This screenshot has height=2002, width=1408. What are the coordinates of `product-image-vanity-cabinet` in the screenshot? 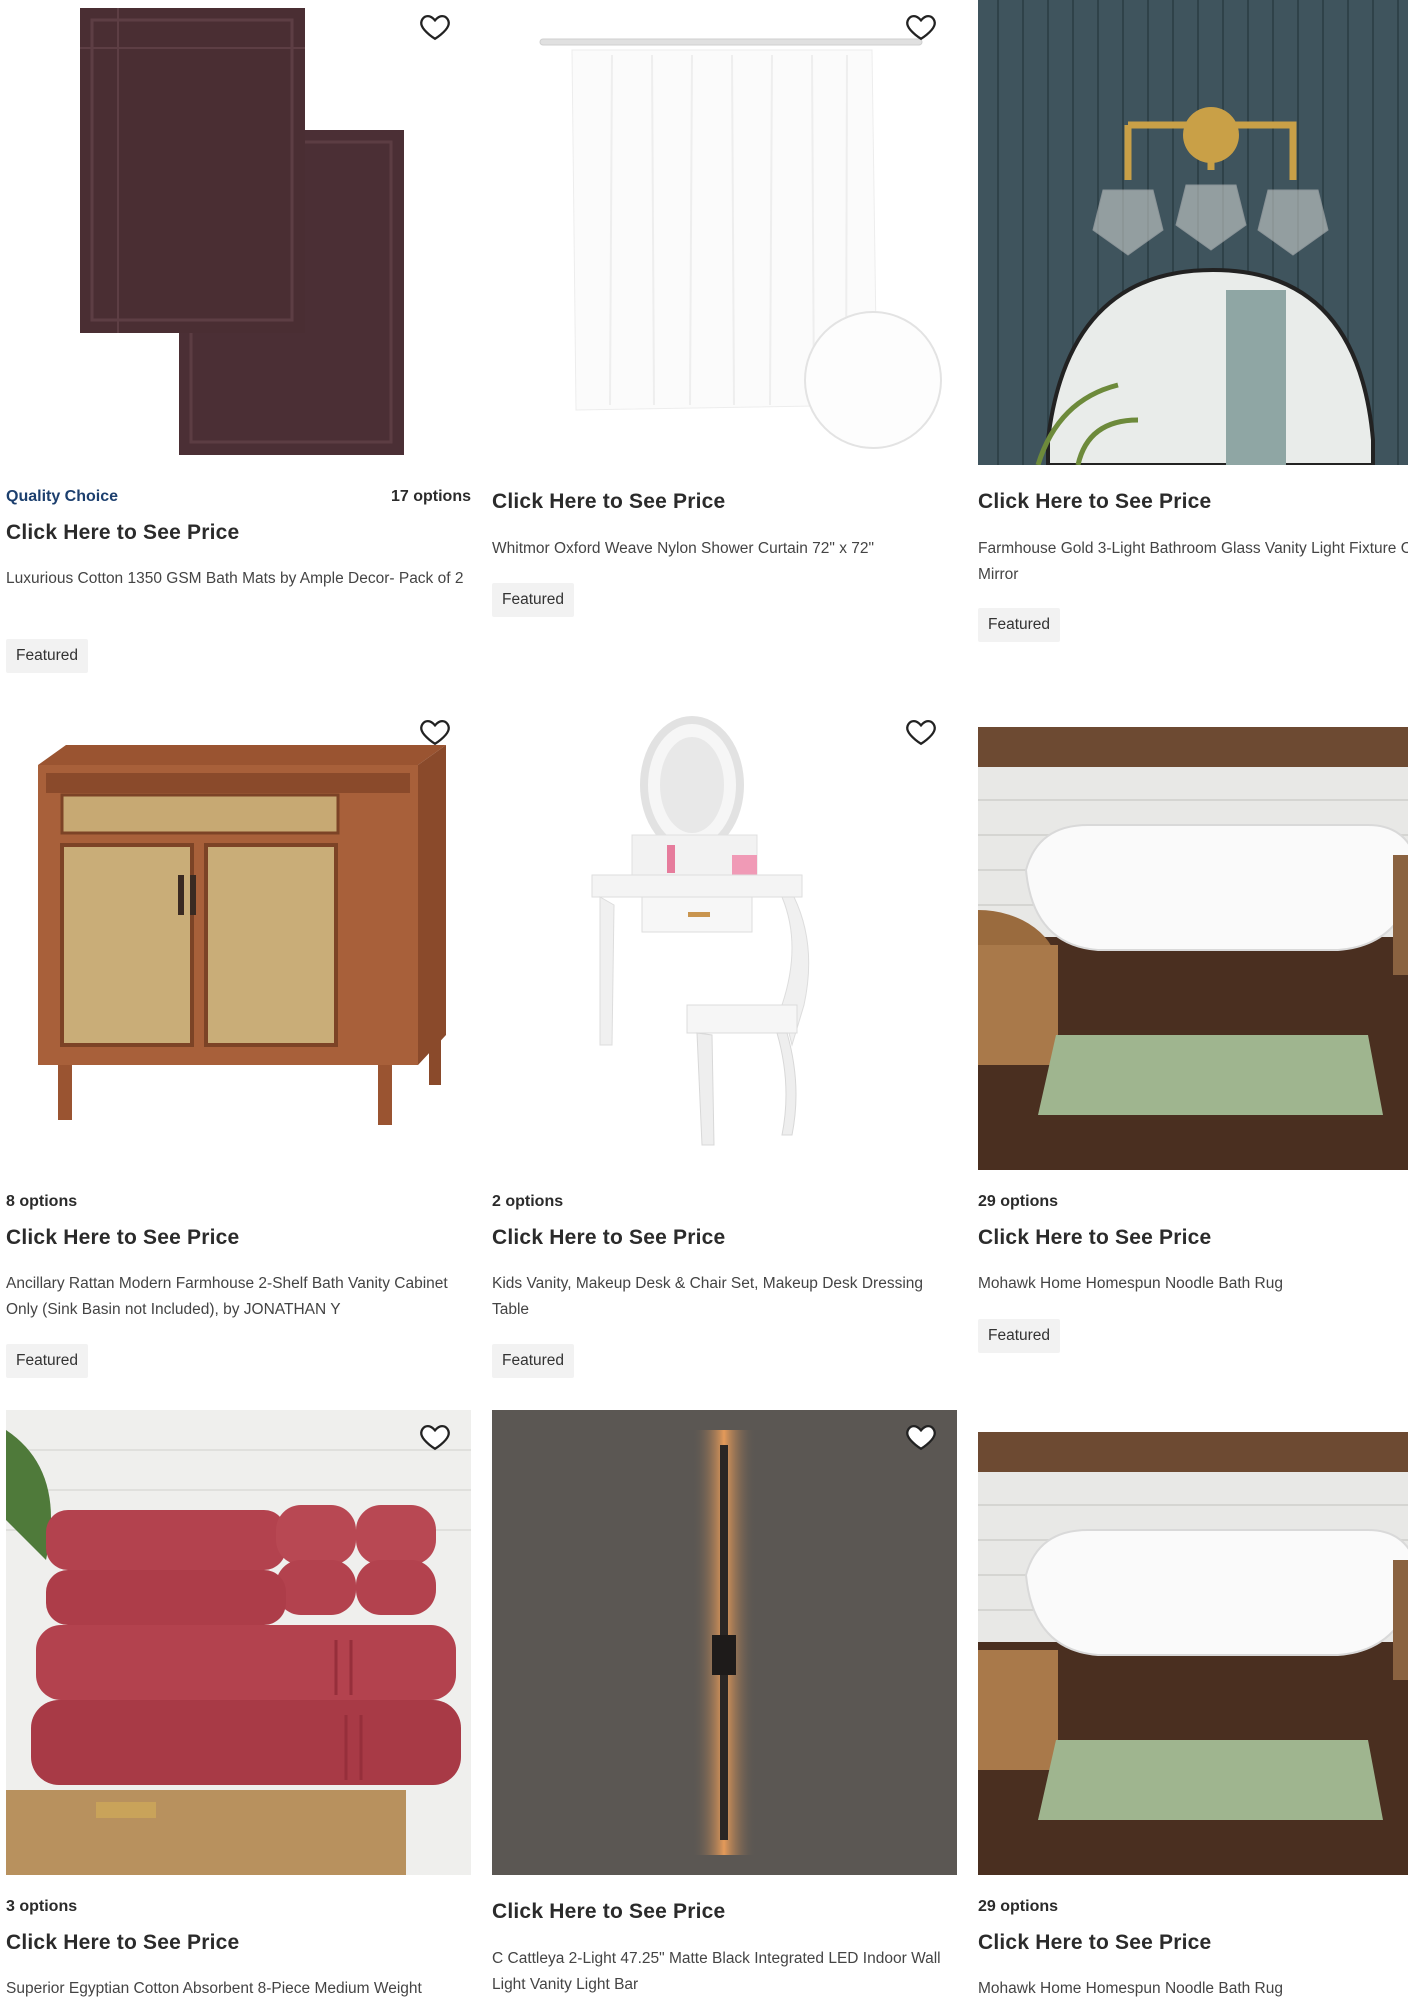 It's located at (238, 937).